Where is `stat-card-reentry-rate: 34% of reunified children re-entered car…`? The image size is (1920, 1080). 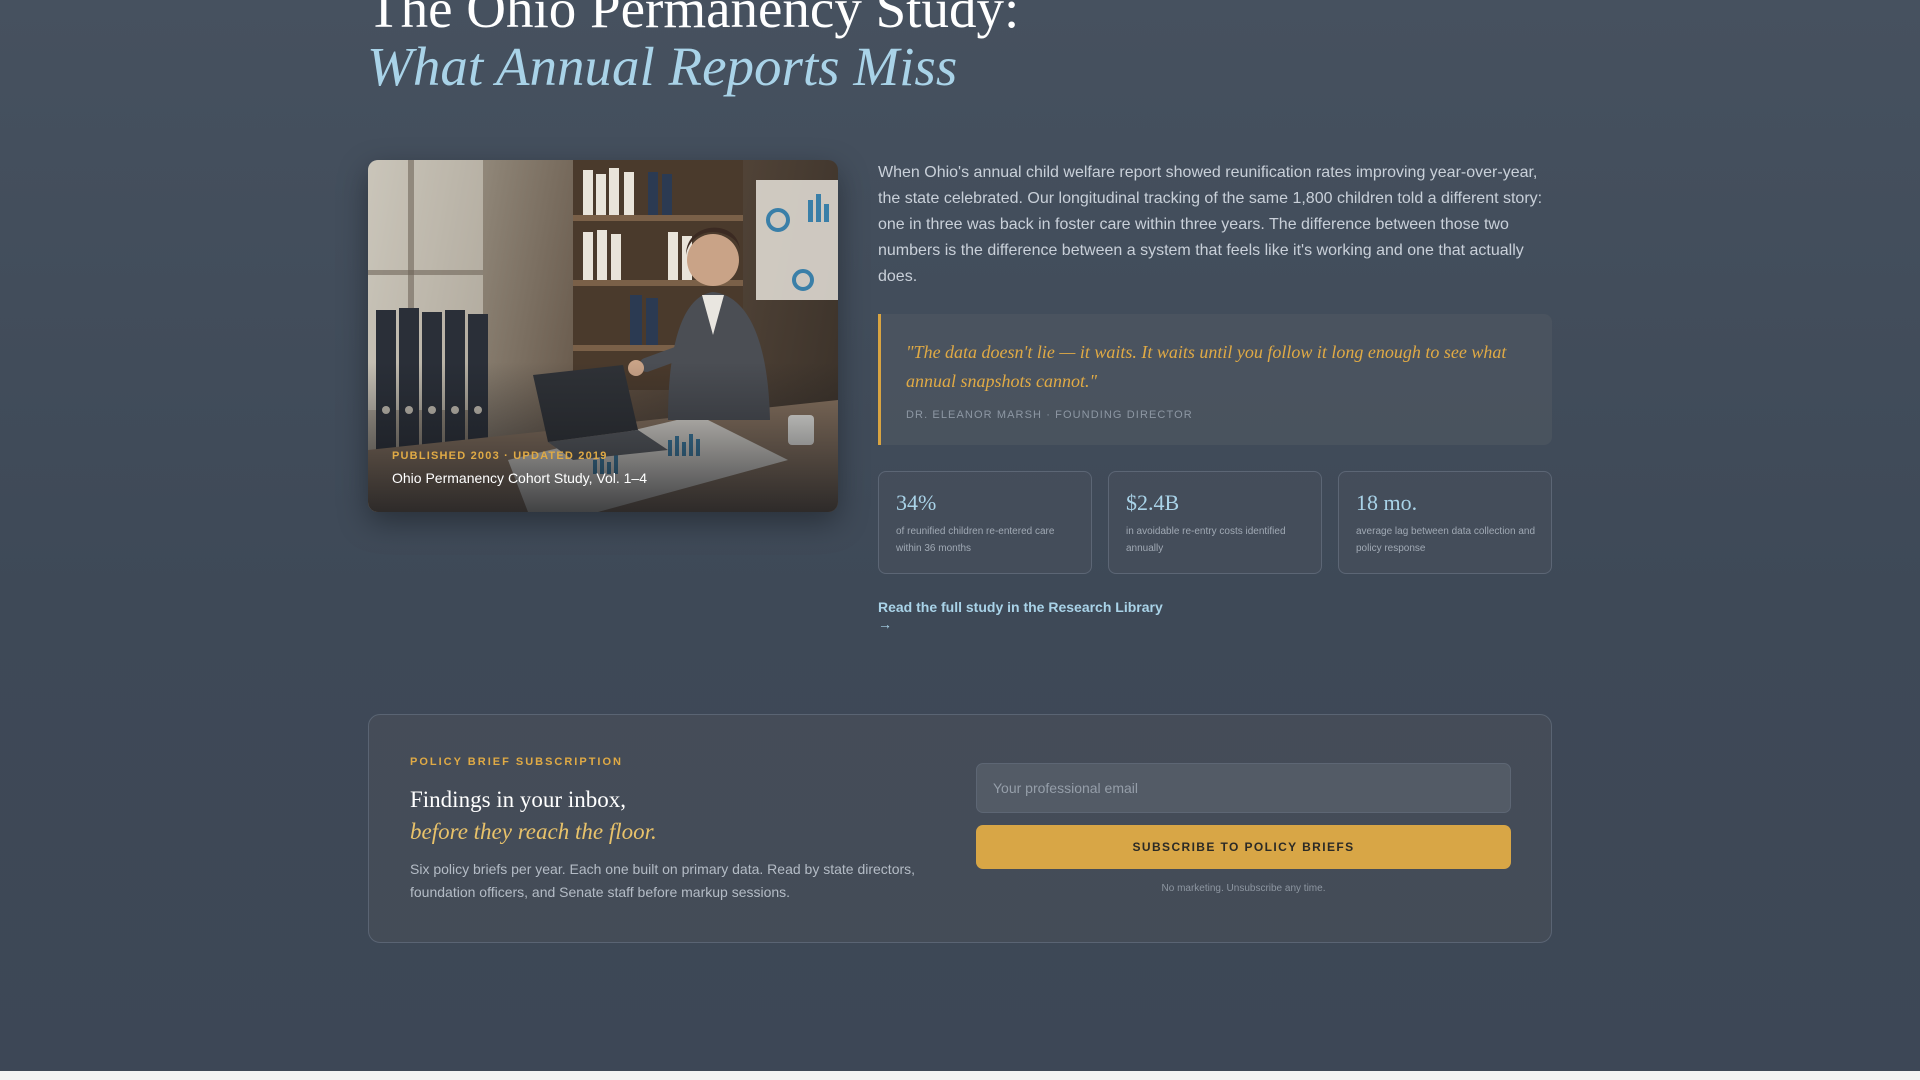 stat-card-reentry-rate: 34% of reunified children re-entered car… is located at coordinates (985, 522).